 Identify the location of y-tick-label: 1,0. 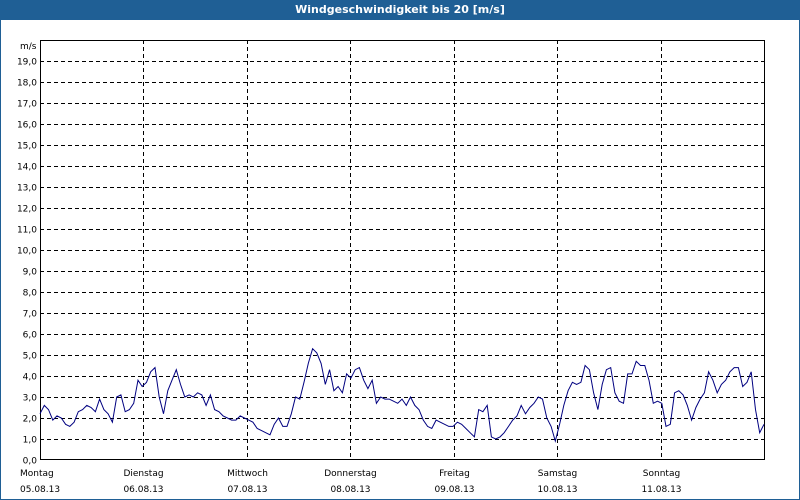
(30, 441).